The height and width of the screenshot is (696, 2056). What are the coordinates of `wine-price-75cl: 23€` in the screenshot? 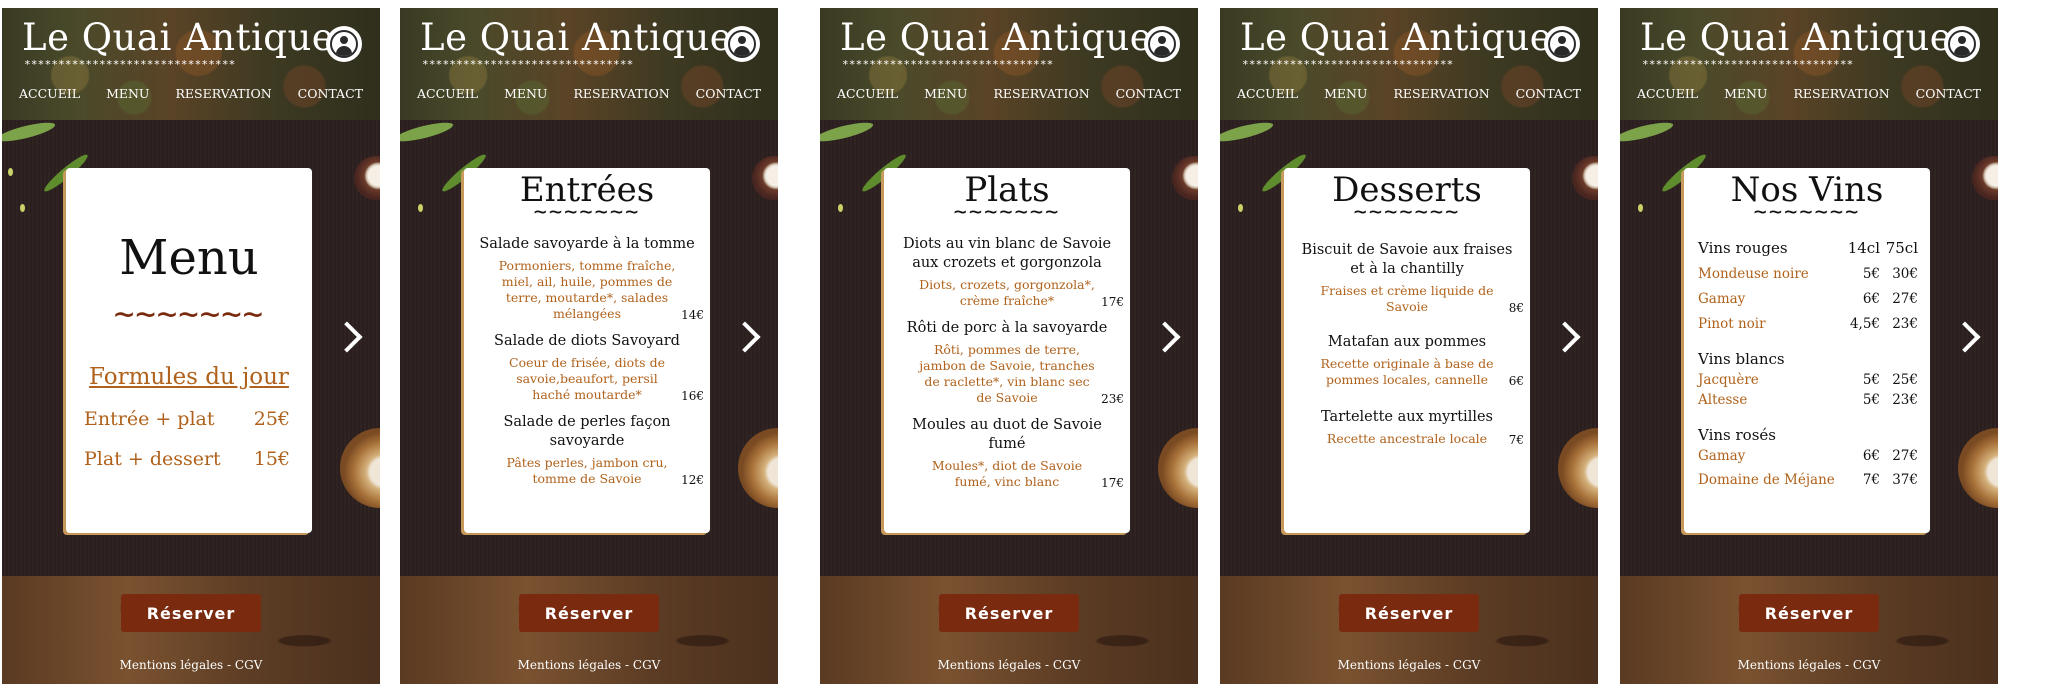 It's located at (1905, 324).